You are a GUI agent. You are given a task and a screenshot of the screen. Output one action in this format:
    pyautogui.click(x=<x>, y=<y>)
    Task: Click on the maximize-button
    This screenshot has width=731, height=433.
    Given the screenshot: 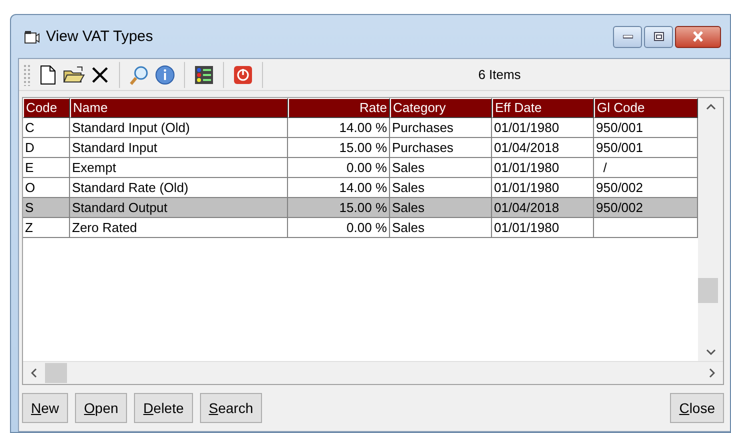 What is the action you would take?
    pyautogui.click(x=658, y=37)
    